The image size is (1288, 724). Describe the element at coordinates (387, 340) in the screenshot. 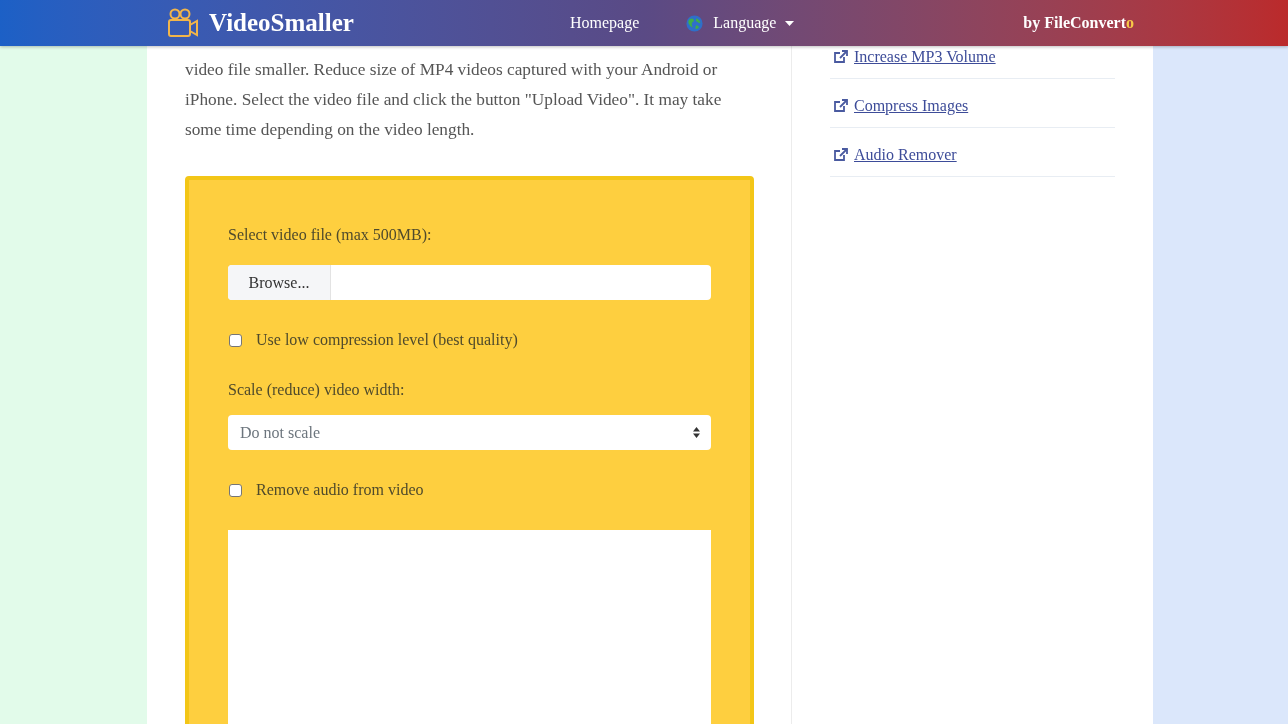

I see `checkbox-label: Use low compression level (best quality)` at that location.